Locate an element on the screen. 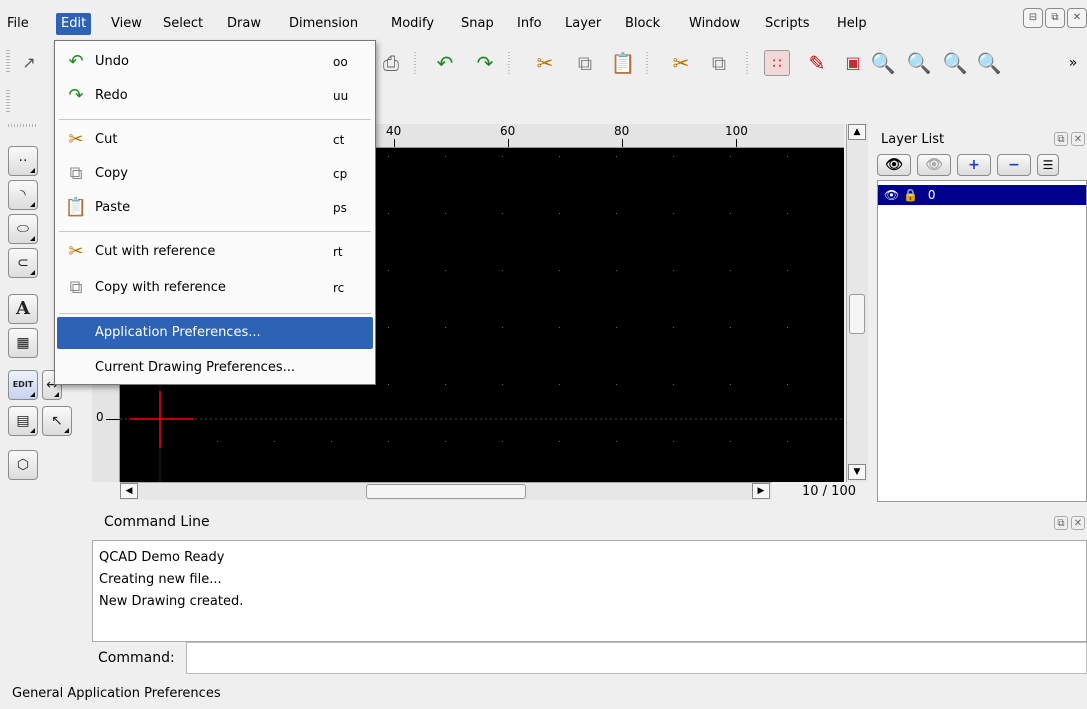 This screenshot has width=1087, height=709. ellipse-tool-icon: ⬭ is located at coordinates (23, 229).